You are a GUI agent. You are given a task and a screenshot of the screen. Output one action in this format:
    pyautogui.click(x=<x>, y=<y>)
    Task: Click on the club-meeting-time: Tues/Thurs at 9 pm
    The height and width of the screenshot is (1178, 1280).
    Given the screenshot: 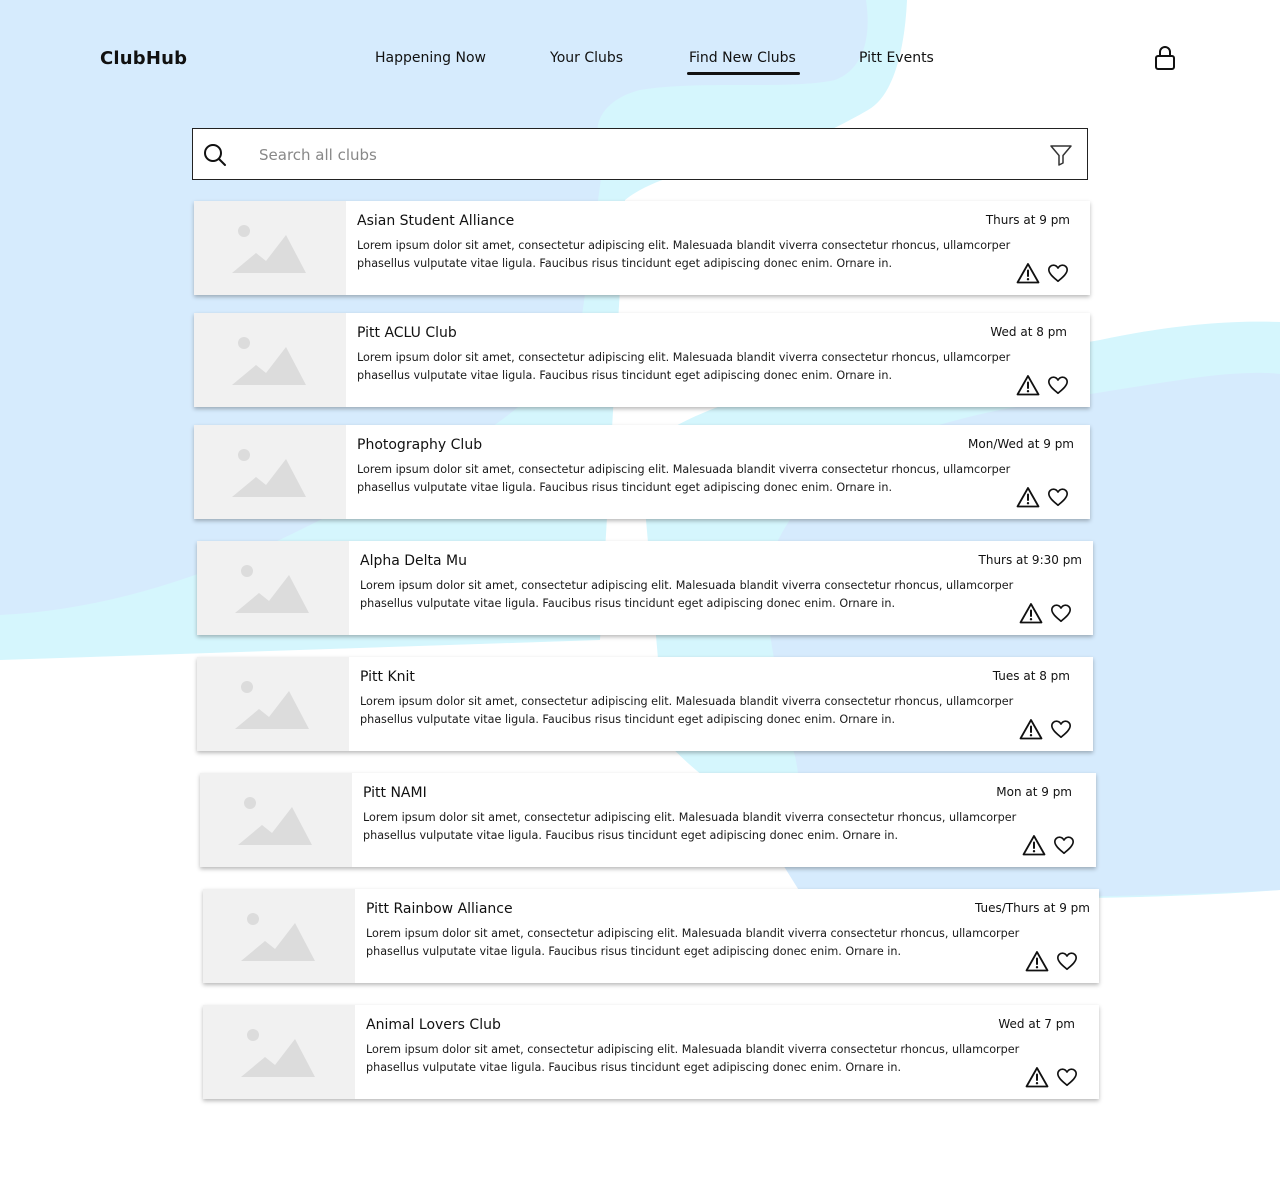 What is the action you would take?
    pyautogui.click(x=1032, y=908)
    